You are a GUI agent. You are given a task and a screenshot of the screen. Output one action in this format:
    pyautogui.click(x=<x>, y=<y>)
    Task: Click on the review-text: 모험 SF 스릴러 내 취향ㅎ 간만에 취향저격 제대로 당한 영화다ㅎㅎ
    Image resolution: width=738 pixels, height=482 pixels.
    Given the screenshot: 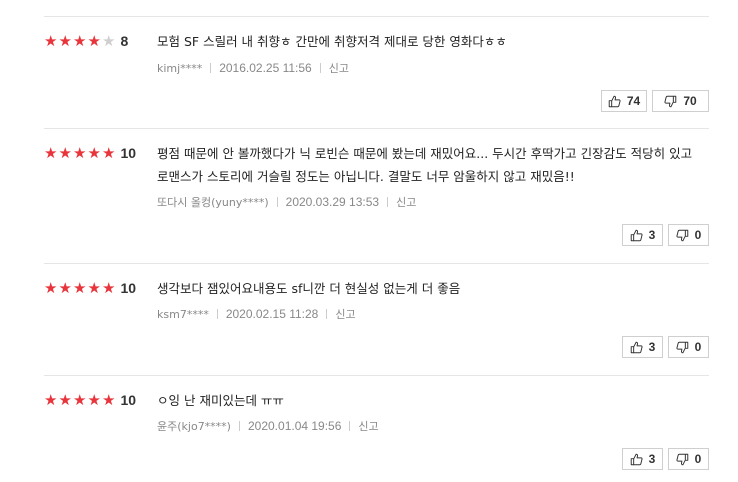 What is the action you would take?
    pyautogui.click(x=332, y=41)
    